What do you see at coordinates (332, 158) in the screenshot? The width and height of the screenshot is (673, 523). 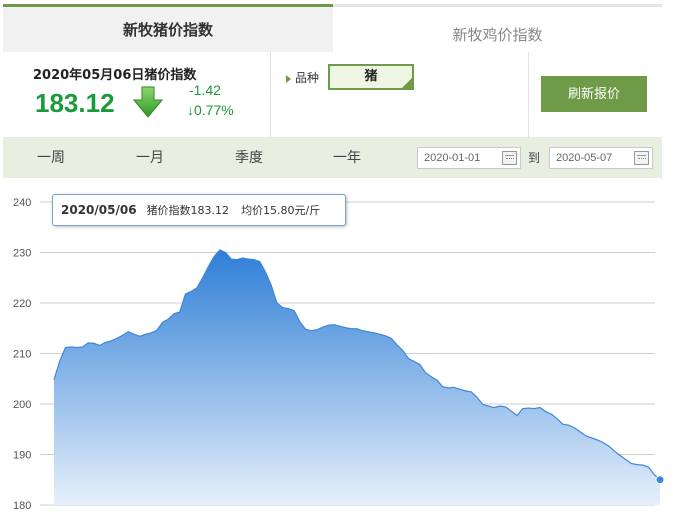 I see `period-filter-bar: 一周 一月 季度 一年 2020-01-01 到 2020-05-07` at bounding box center [332, 158].